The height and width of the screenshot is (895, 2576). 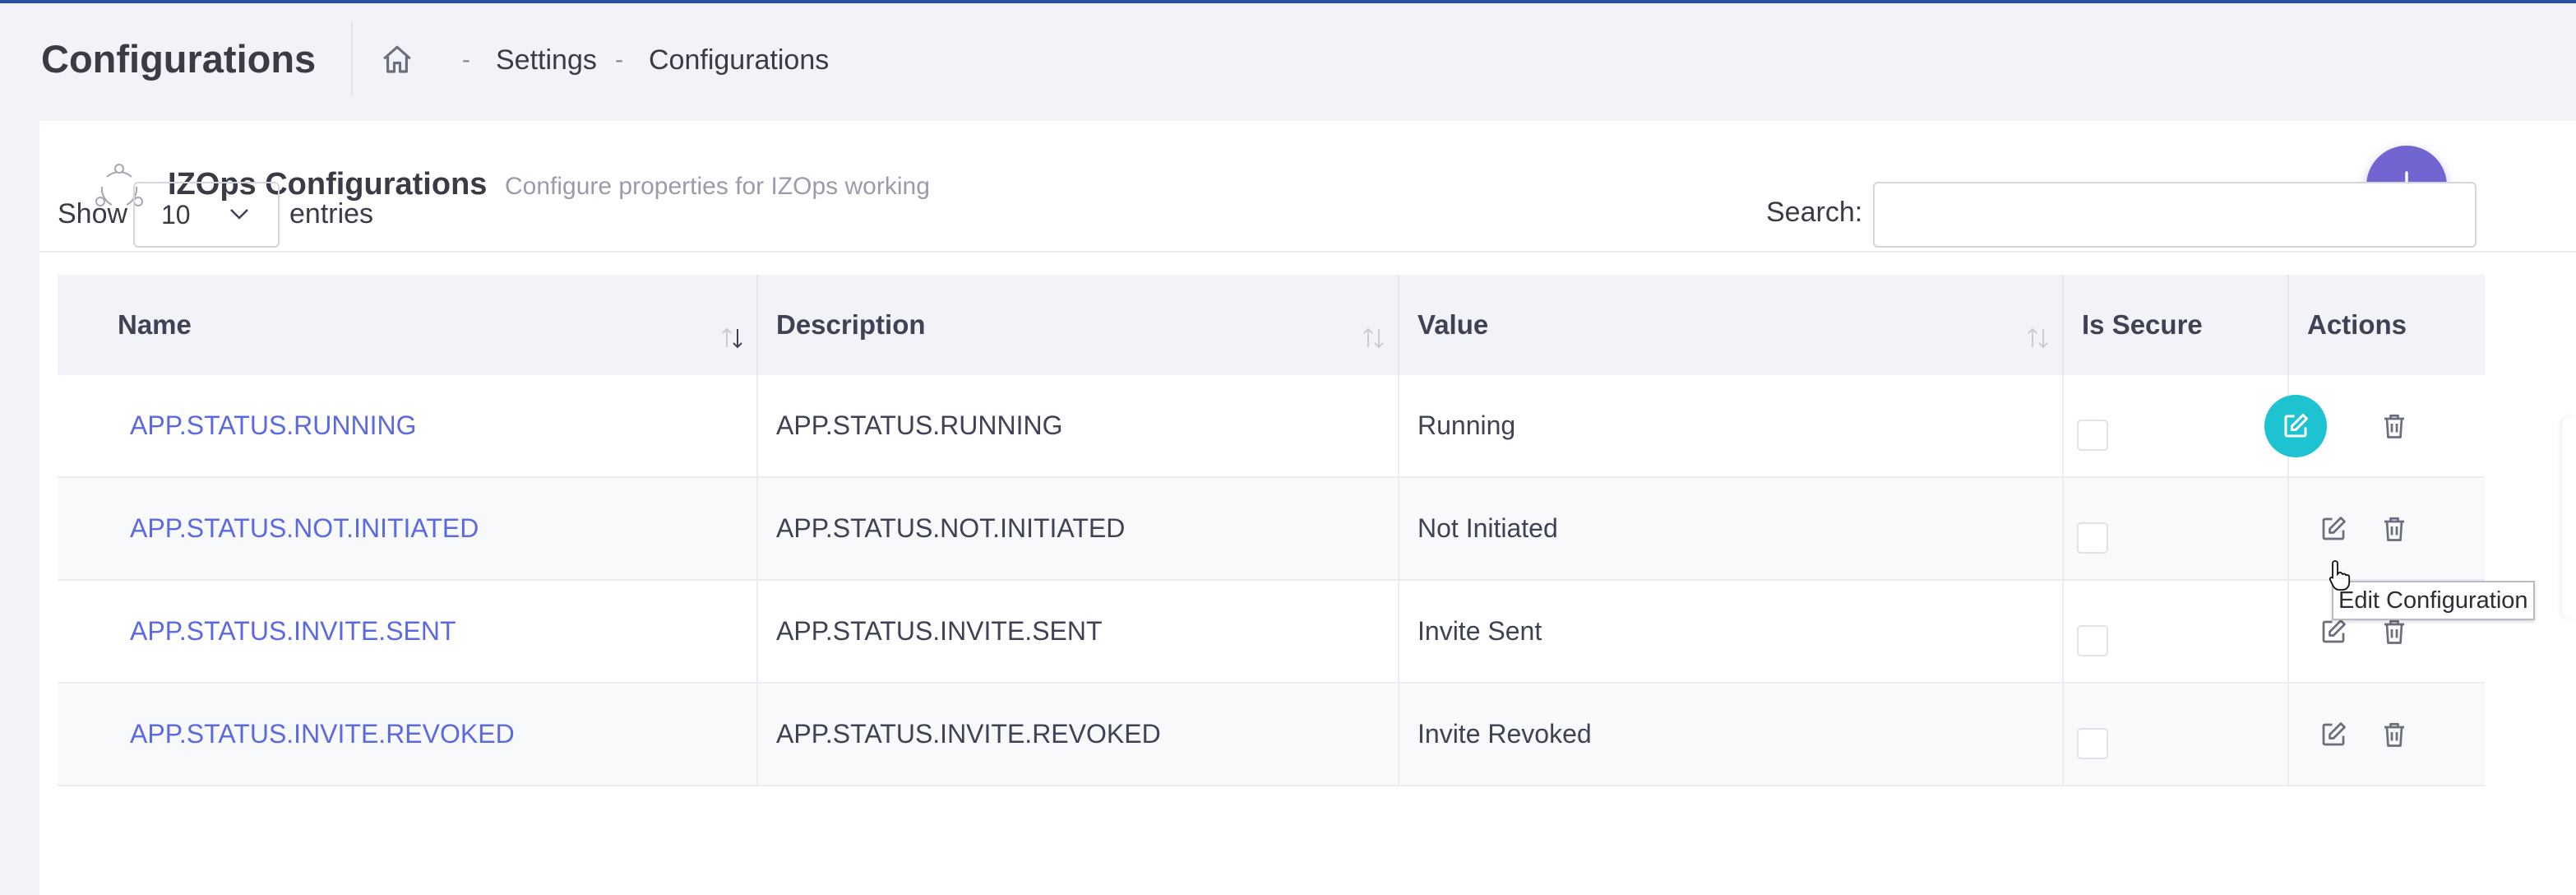 I want to click on config-description: APP.STATUS.INVITE.REVOKED, so click(x=968, y=734).